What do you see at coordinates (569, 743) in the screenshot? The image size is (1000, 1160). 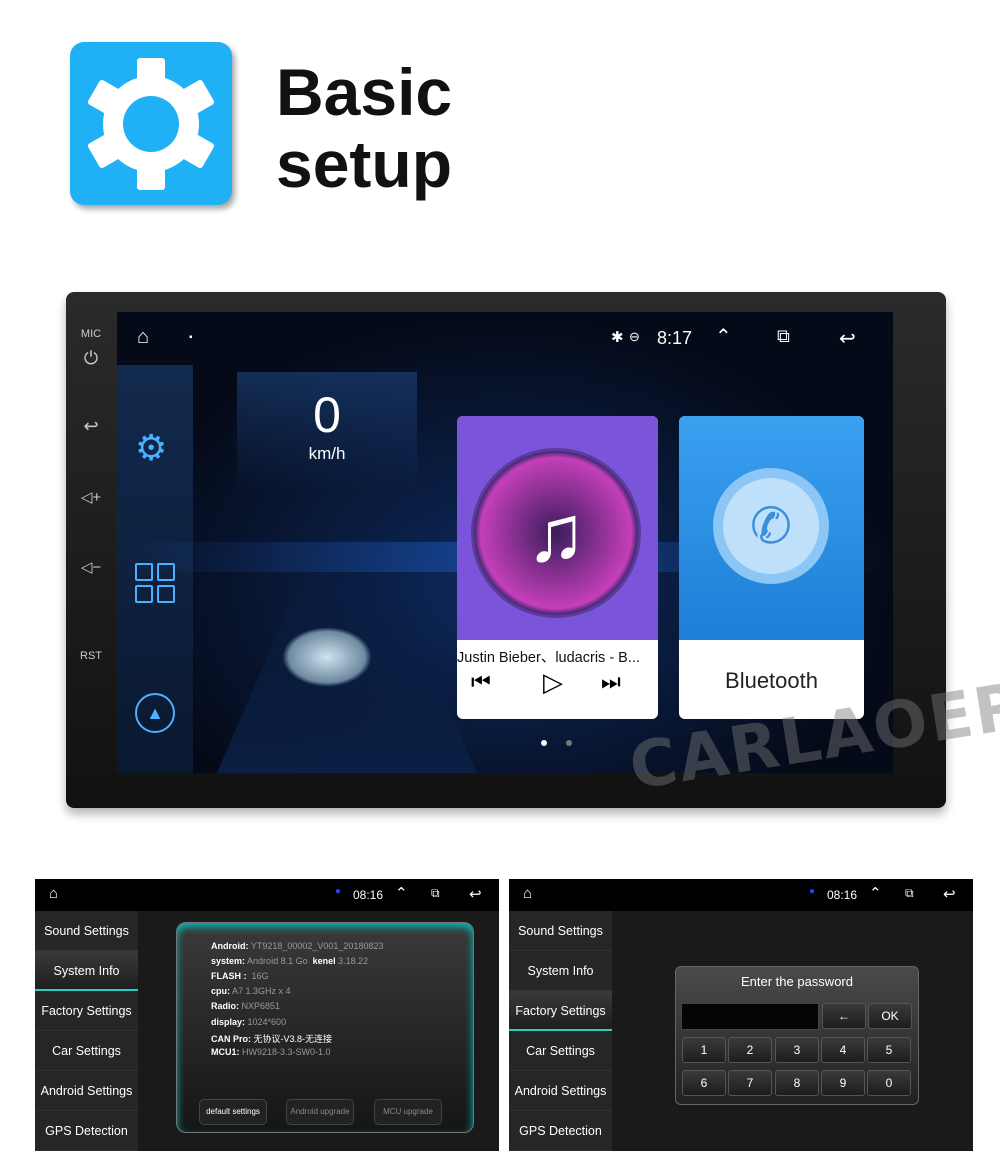 I see `page-dot` at bounding box center [569, 743].